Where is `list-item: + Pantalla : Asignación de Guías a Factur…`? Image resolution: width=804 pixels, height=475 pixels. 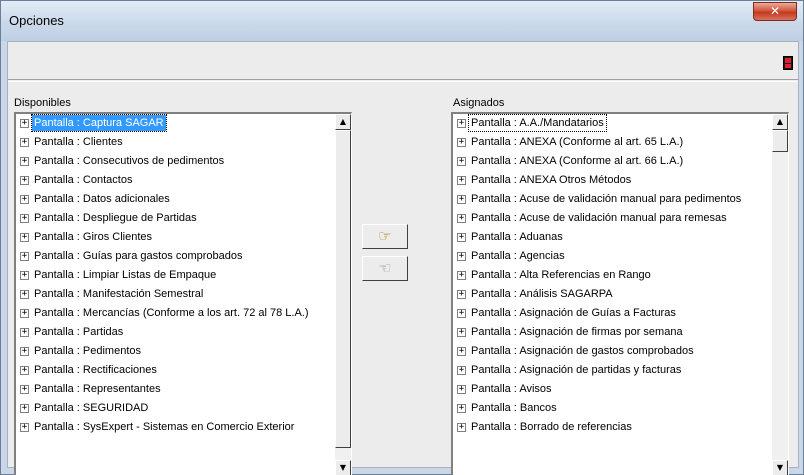 list-item: + Pantalla : Asignación de Guías a Factur… is located at coordinates (612, 313).